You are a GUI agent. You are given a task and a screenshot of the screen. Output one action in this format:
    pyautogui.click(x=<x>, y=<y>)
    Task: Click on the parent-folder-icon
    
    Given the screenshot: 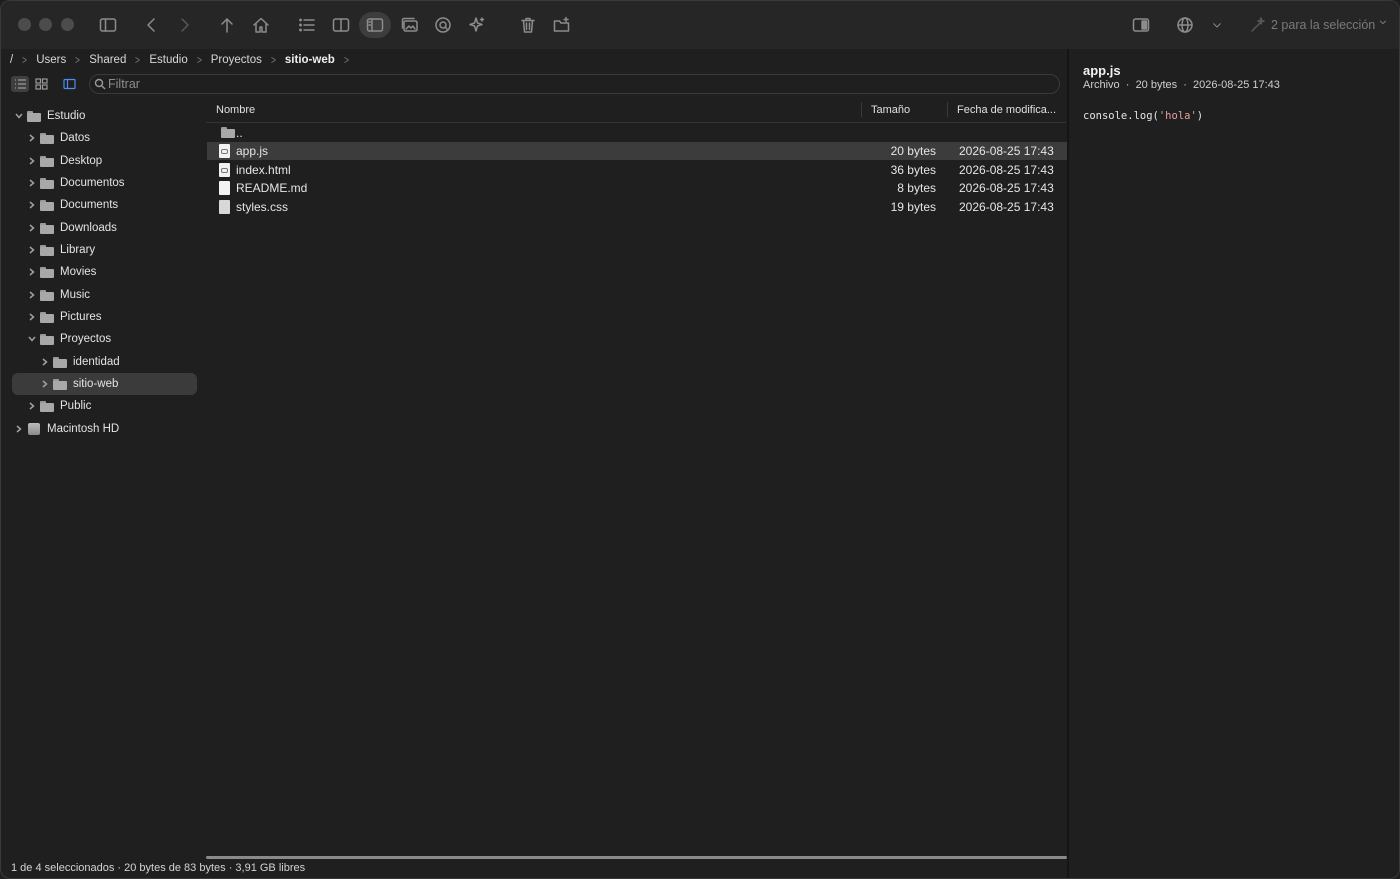 What is the action you would take?
    pyautogui.click(x=227, y=25)
    